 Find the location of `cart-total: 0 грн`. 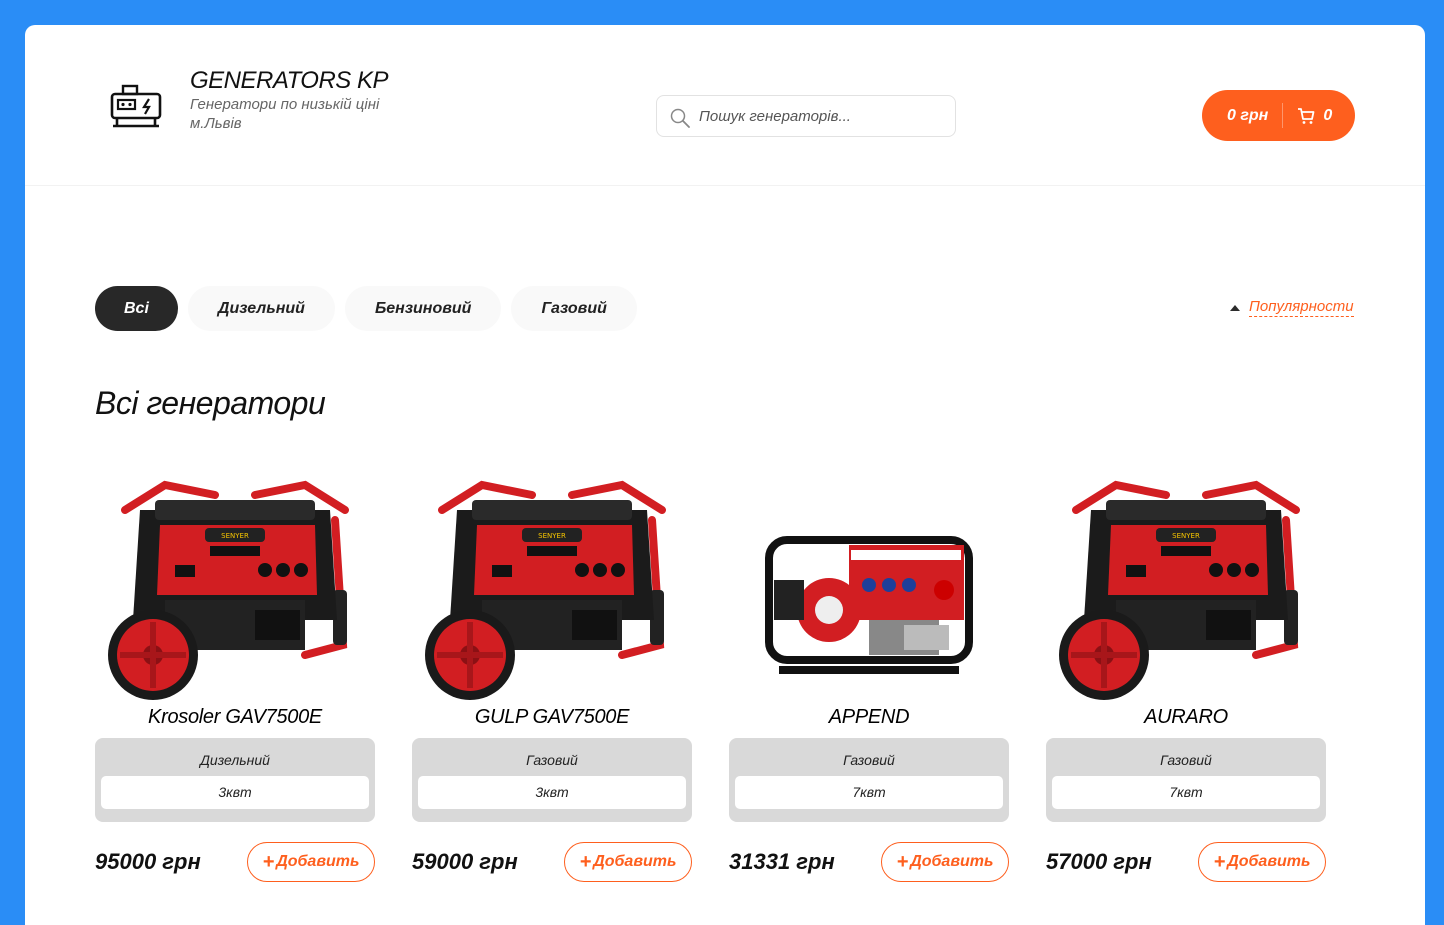

cart-total: 0 грн is located at coordinates (1248, 115).